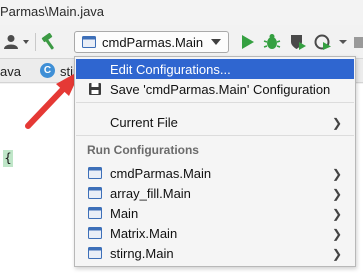 This screenshot has width=363, height=274. Describe the element at coordinates (215, 233) in the screenshot. I see `menu-item-run-config: Matrix.Main ❯` at that location.